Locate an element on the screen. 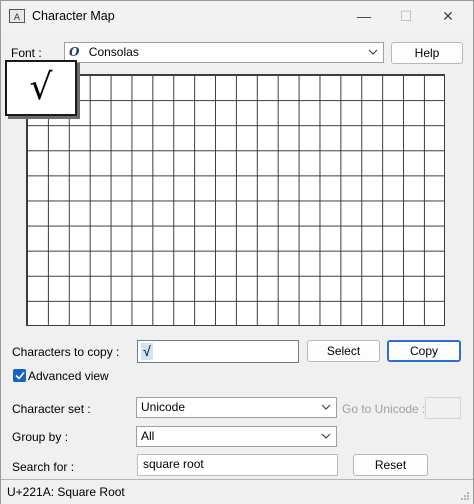  close-icon: ✕ is located at coordinates (448, 15).